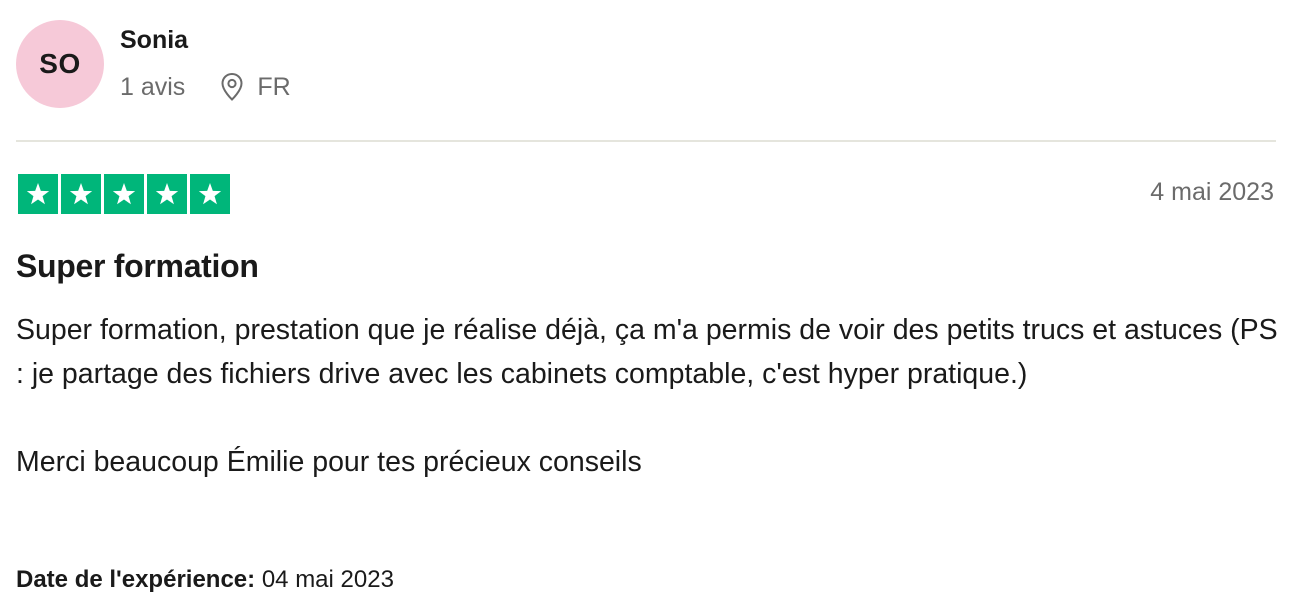 The height and width of the screenshot is (614, 1294). I want to click on experience-date: Date de l'expérience: 04 mai 2023, so click(205, 580).